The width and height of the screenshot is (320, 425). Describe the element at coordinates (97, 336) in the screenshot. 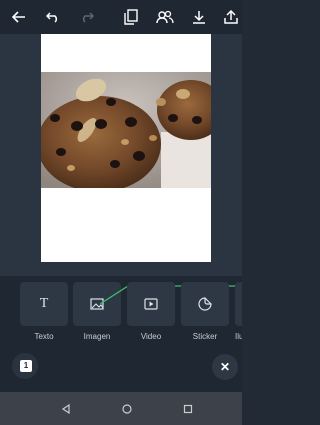

I see `image-tile-label: Imagen` at that location.